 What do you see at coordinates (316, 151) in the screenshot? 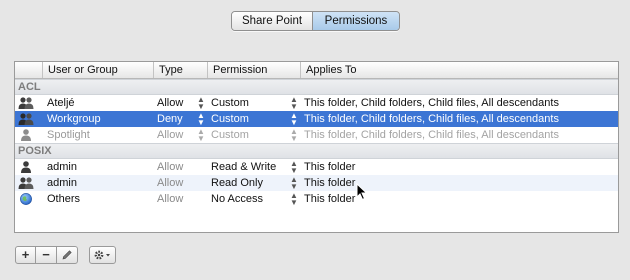
I see `posix-group-header: POSIX` at bounding box center [316, 151].